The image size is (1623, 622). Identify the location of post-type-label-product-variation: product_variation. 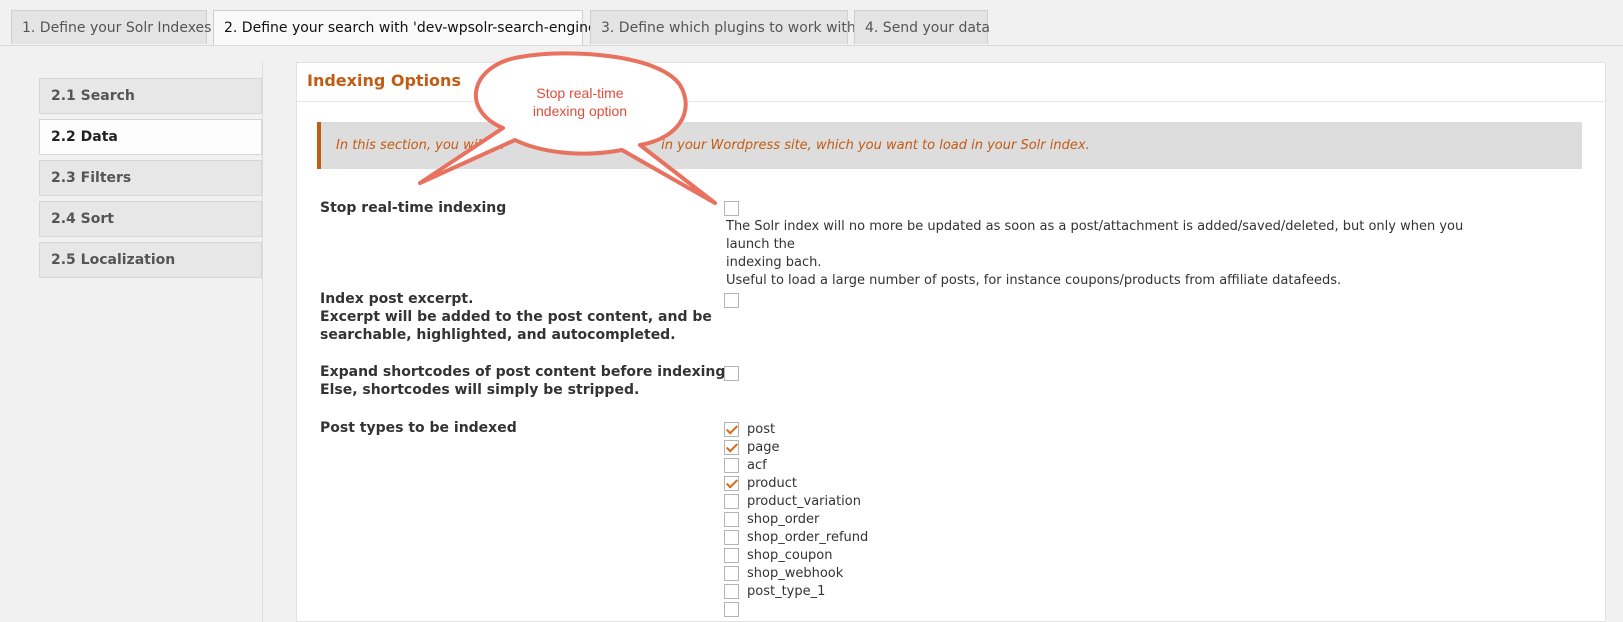
(804, 501).